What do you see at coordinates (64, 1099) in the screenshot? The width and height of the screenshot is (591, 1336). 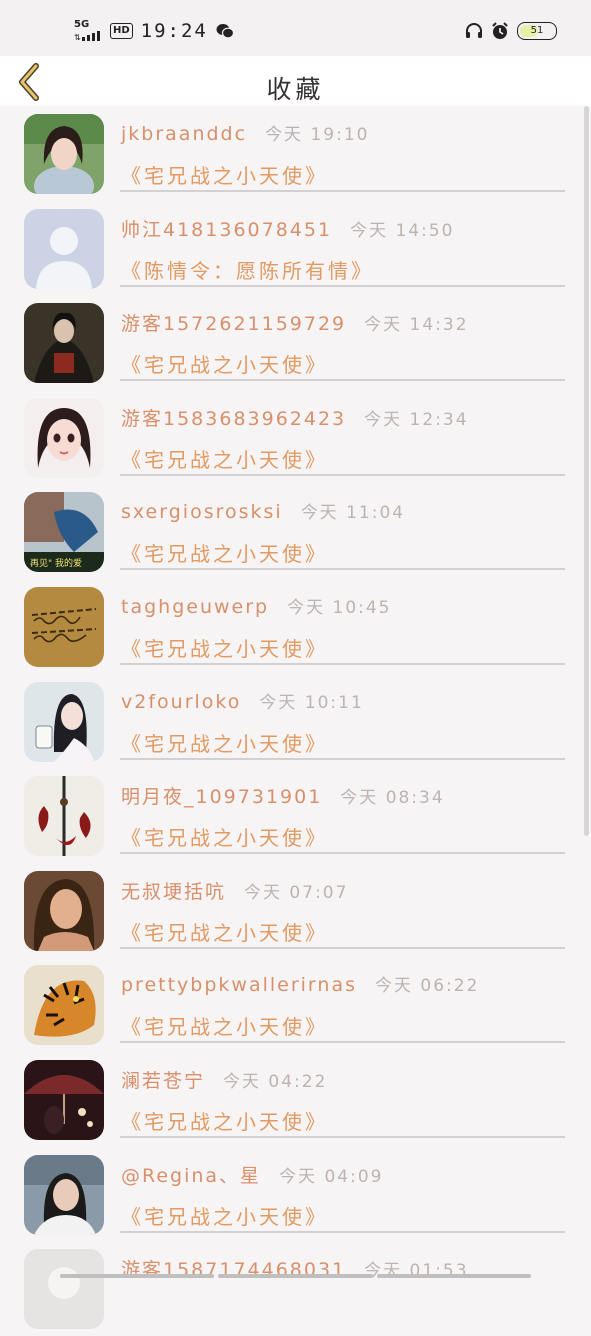 I see `umbrella-avatar` at bounding box center [64, 1099].